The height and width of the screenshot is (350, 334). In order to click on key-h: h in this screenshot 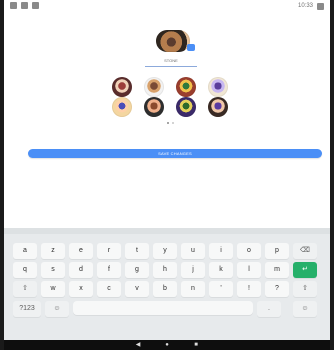, I will do `click(165, 270)`.